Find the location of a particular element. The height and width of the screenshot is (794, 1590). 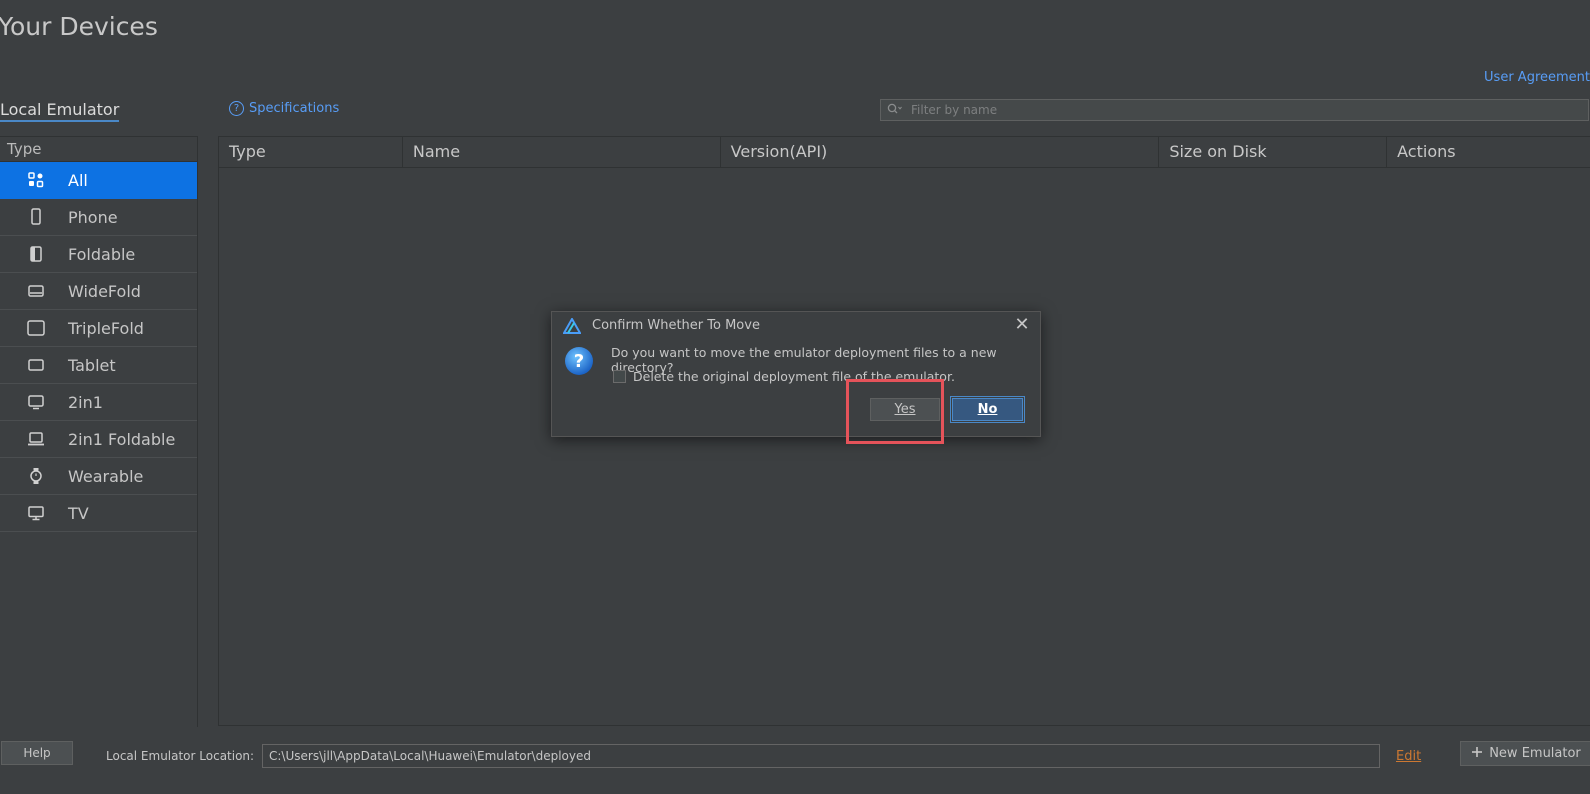

sidebar-item-all: All is located at coordinates (98, 180).